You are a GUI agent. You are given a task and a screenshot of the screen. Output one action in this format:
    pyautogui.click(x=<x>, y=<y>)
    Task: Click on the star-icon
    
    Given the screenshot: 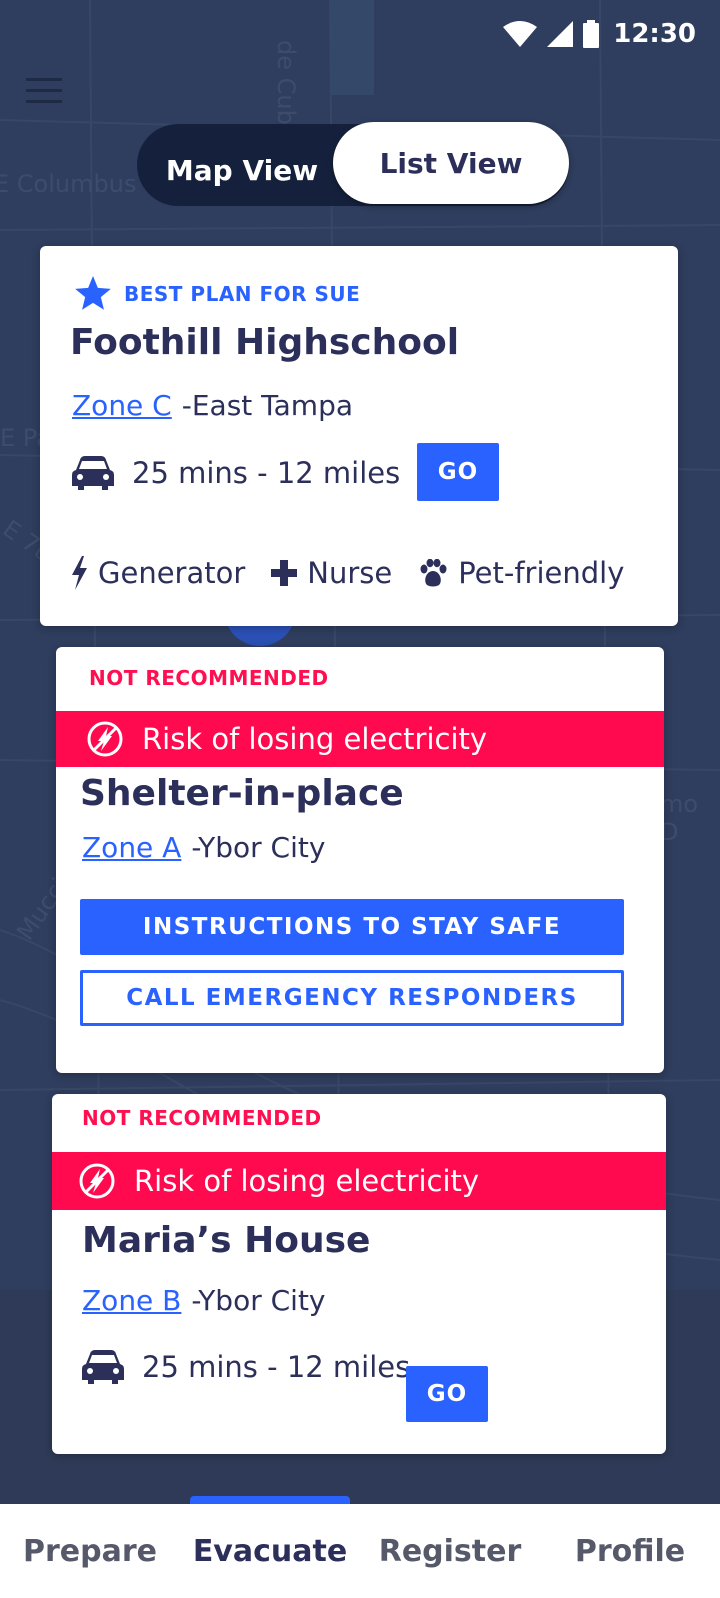 What is the action you would take?
    pyautogui.click(x=93, y=293)
    